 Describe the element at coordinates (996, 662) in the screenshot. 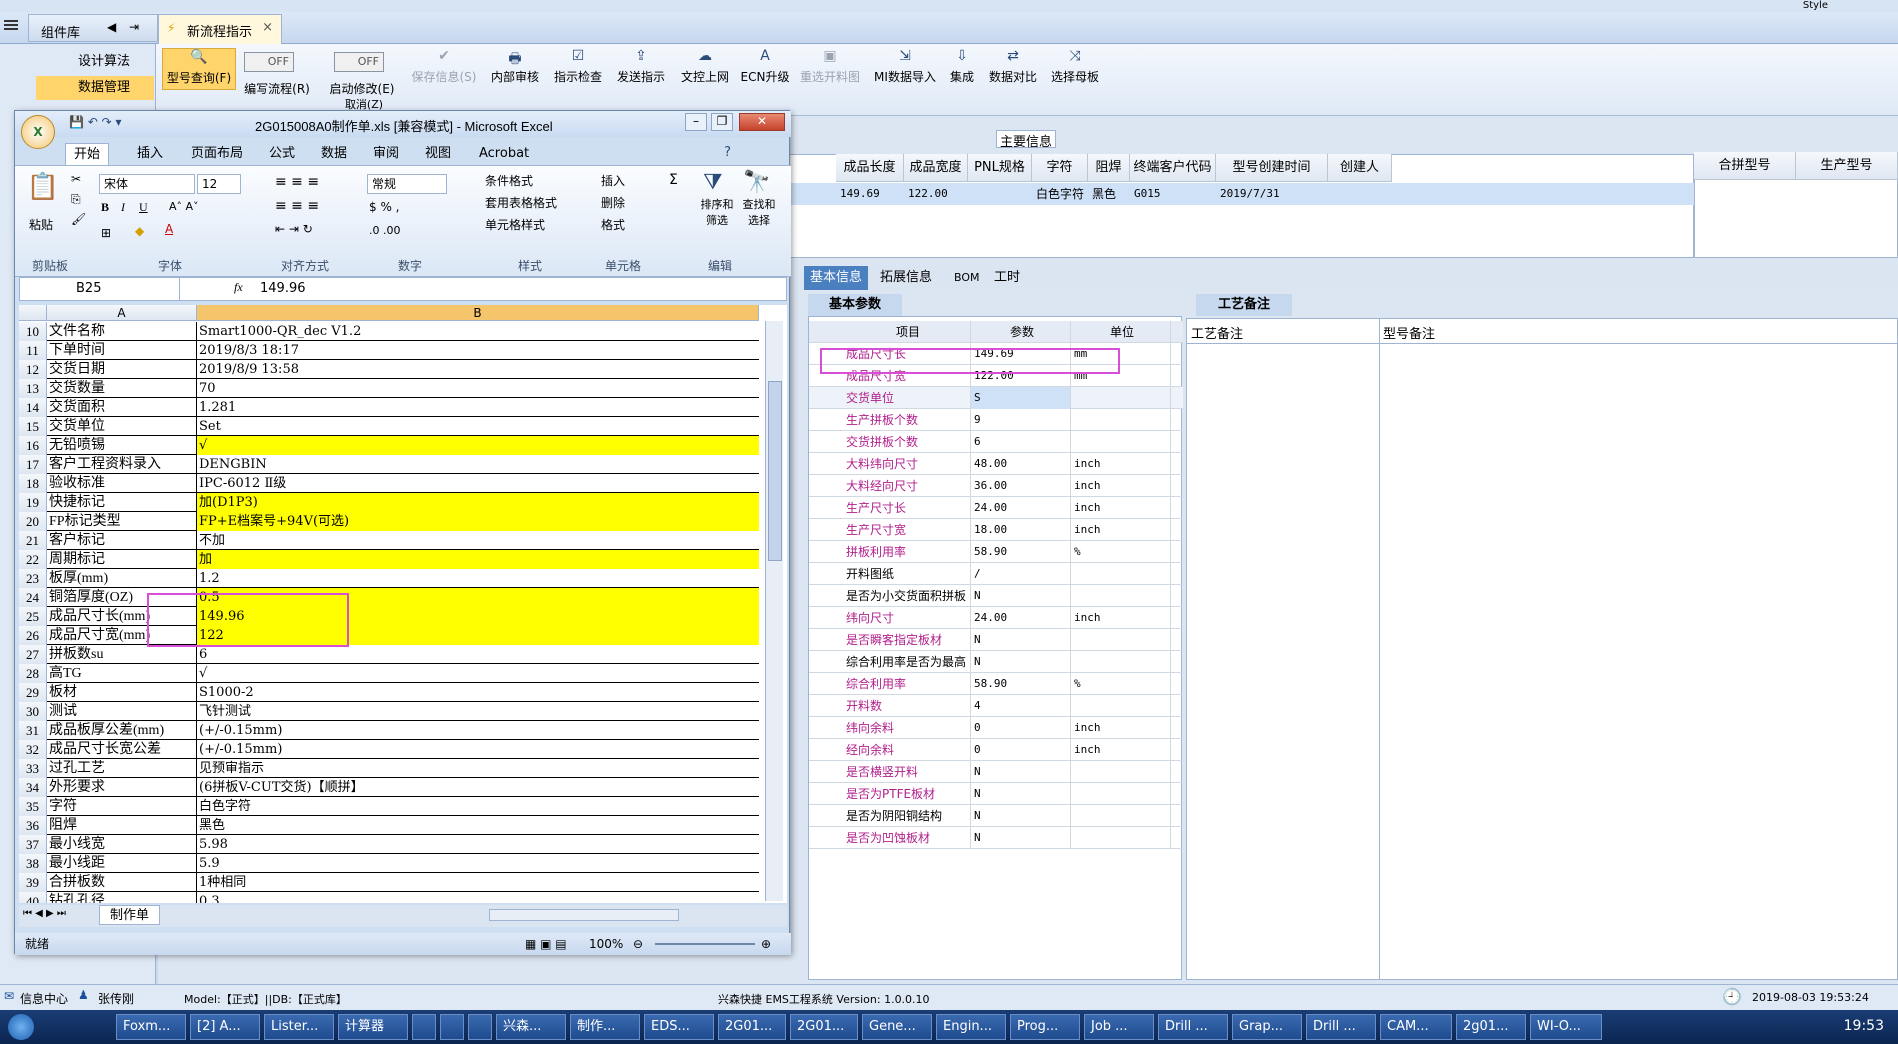

I see `param-row: 综合利用率是否为最高 N` at that location.